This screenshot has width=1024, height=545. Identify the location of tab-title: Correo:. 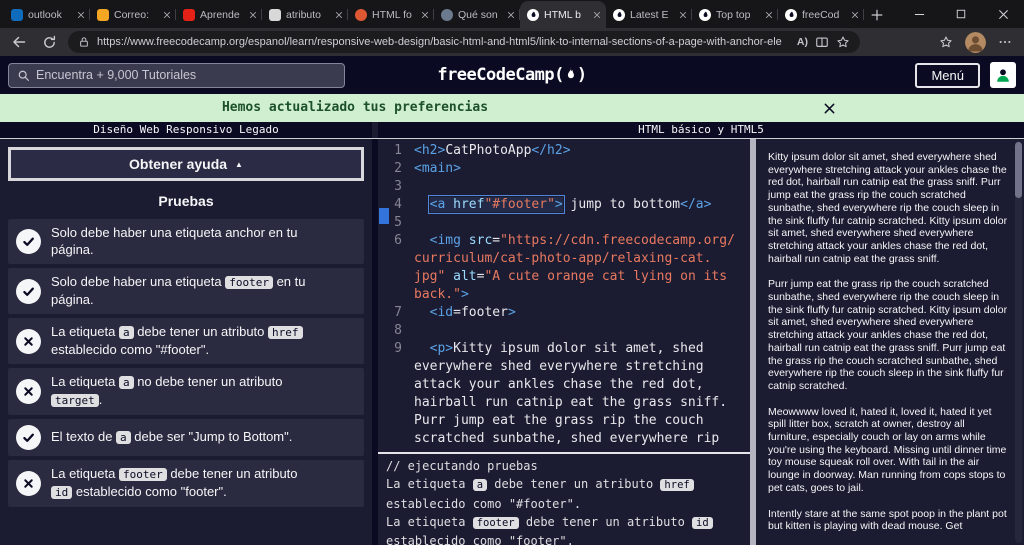
(132, 14).